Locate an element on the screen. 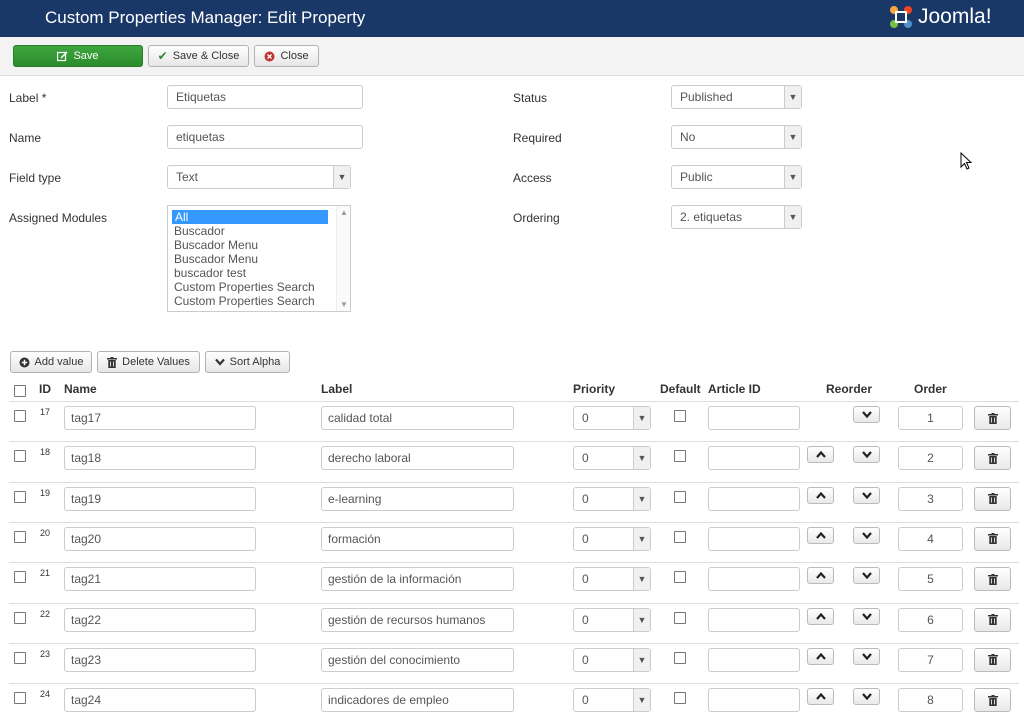 This screenshot has width=1024, height=724. scroll-down-icon: ▼ is located at coordinates (344, 304).